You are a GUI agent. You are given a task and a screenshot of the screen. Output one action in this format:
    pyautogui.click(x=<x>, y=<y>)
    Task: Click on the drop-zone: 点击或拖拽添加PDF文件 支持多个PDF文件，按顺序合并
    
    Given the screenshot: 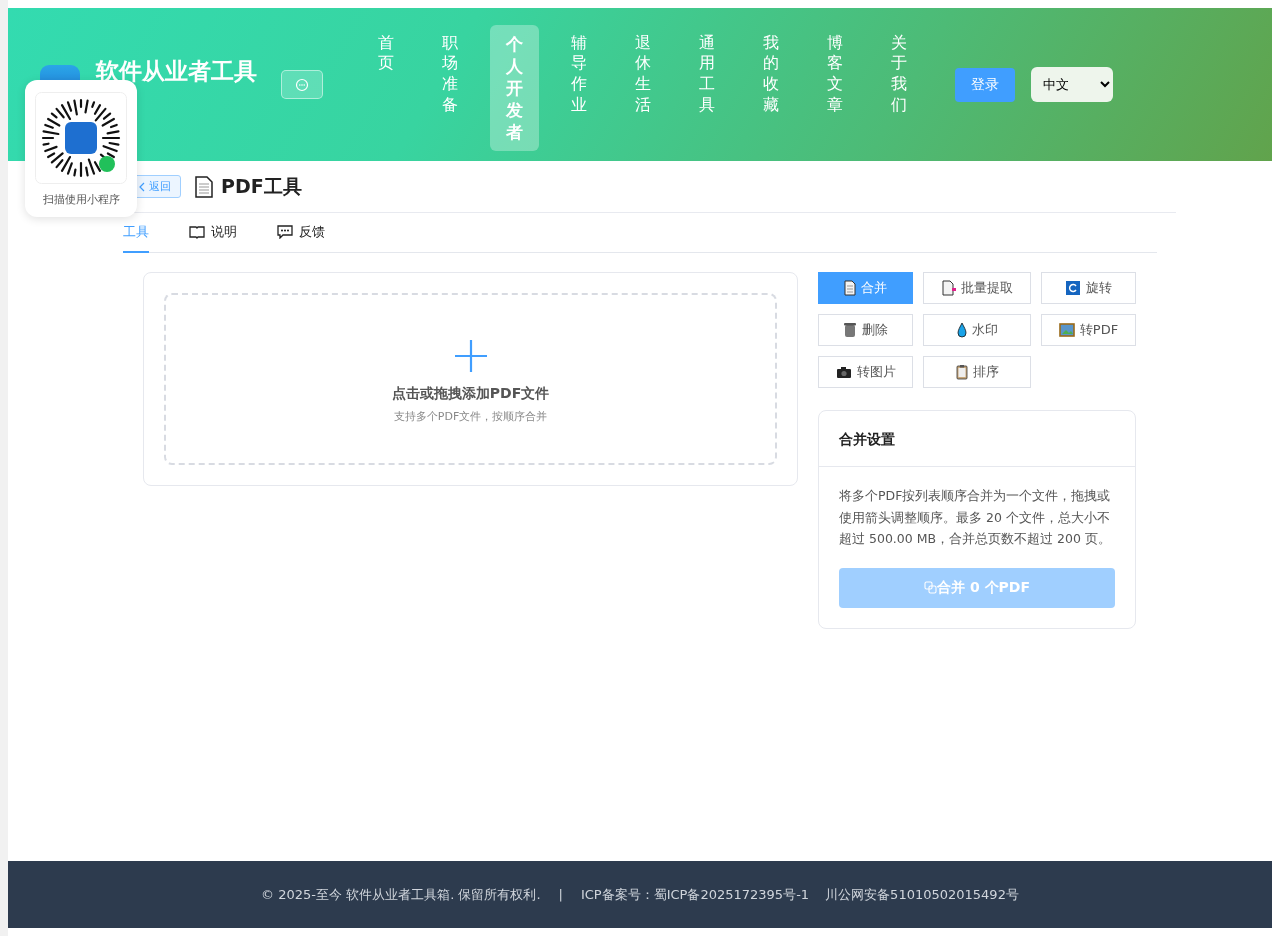 What is the action you would take?
    pyautogui.click(x=470, y=379)
    